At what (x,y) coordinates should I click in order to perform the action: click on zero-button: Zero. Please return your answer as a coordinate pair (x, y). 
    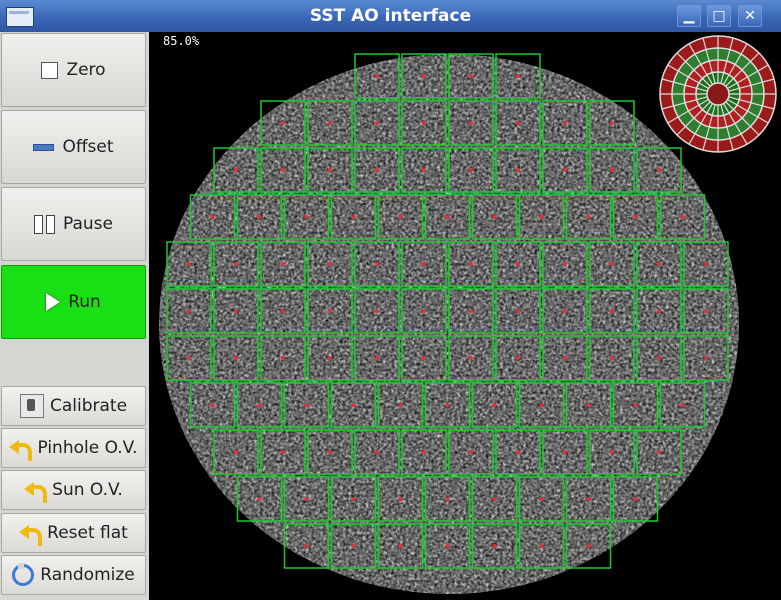
    Looking at the image, I should click on (73, 70).